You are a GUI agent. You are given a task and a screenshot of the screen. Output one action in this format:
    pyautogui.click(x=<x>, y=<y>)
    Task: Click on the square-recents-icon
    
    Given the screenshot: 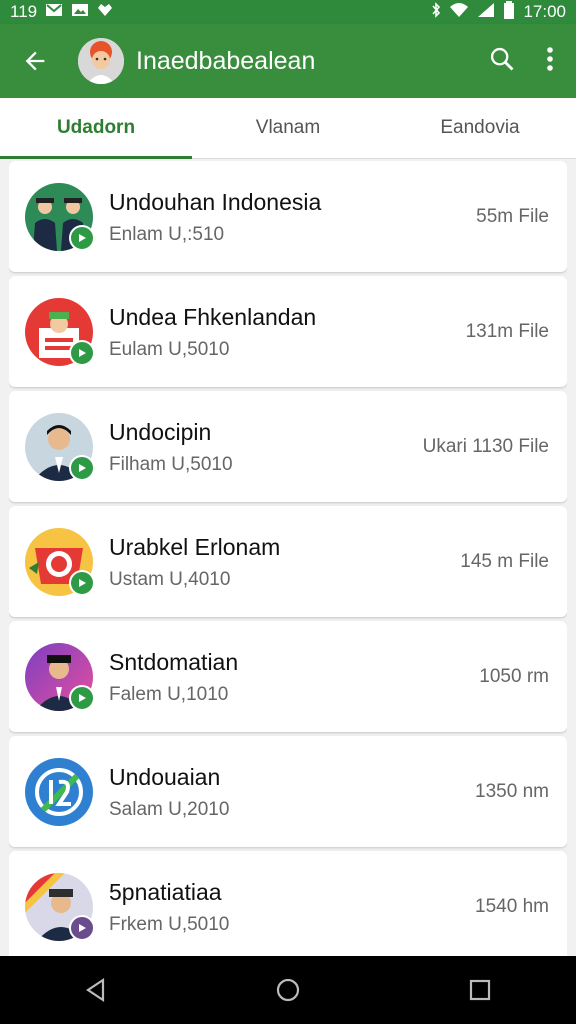 What is the action you would take?
    pyautogui.click(x=480, y=990)
    